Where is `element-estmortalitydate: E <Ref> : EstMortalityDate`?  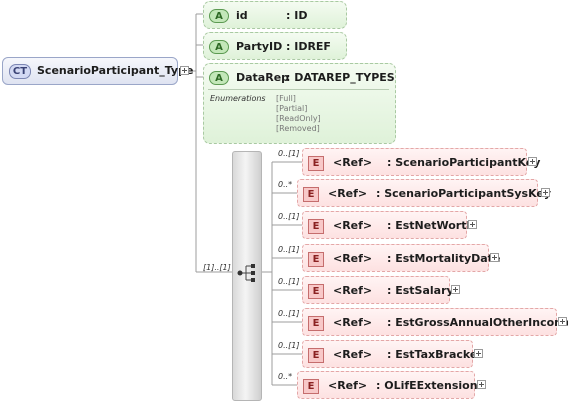
element-estmortalitydate: E <Ref> : EstMortalityDate is located at coordinates (401, 258).